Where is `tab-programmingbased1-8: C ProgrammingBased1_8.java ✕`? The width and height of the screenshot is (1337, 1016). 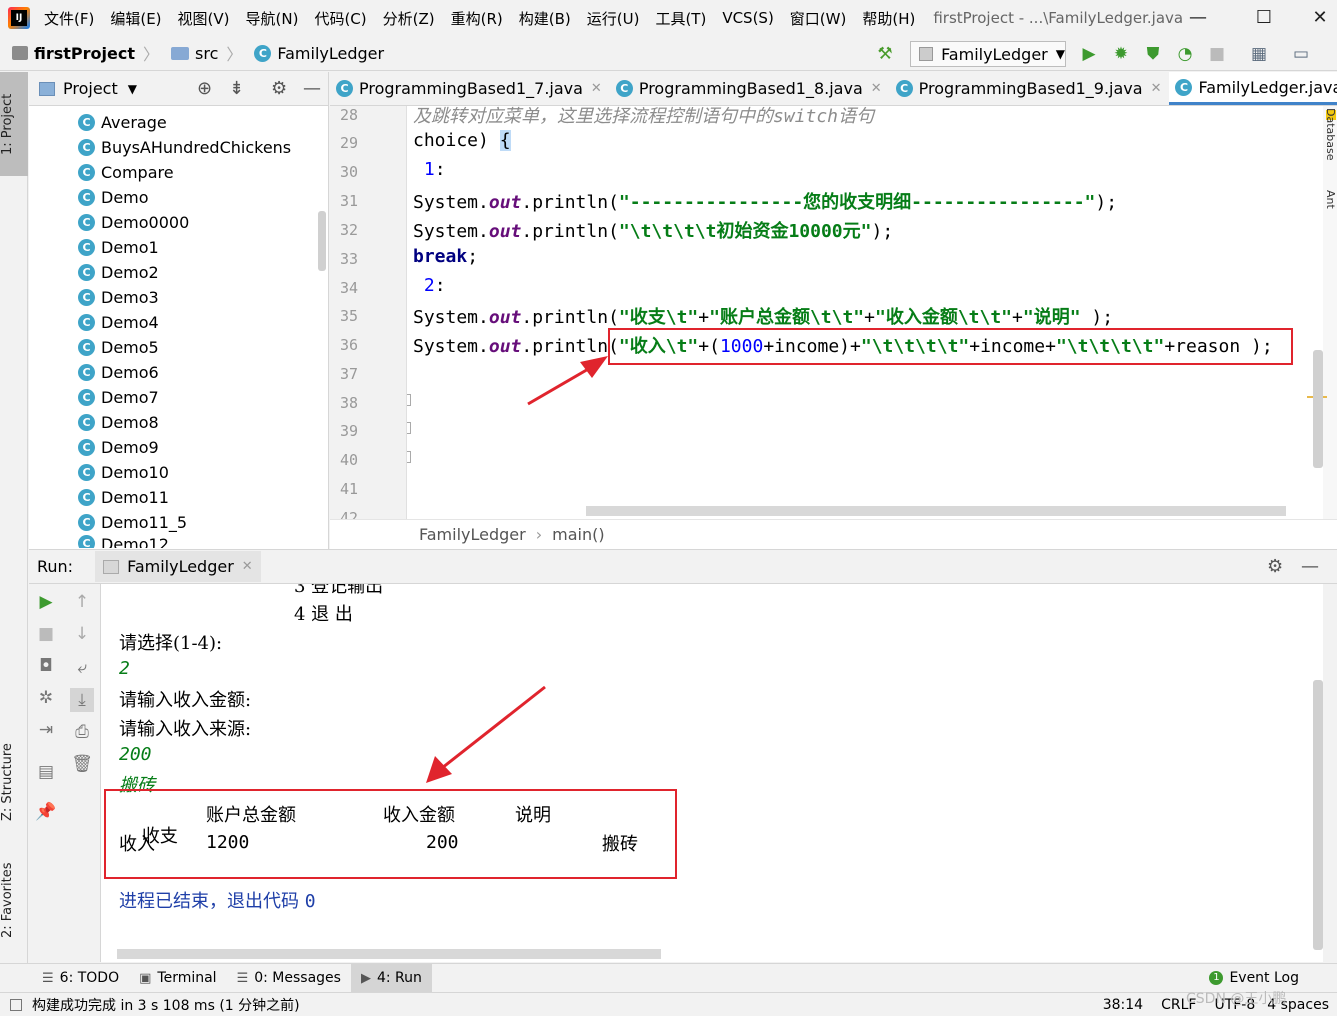 tab-programmingbased1-8: C ProgrammingBased1_8.java ✕ is located at coordinates (750, 88).